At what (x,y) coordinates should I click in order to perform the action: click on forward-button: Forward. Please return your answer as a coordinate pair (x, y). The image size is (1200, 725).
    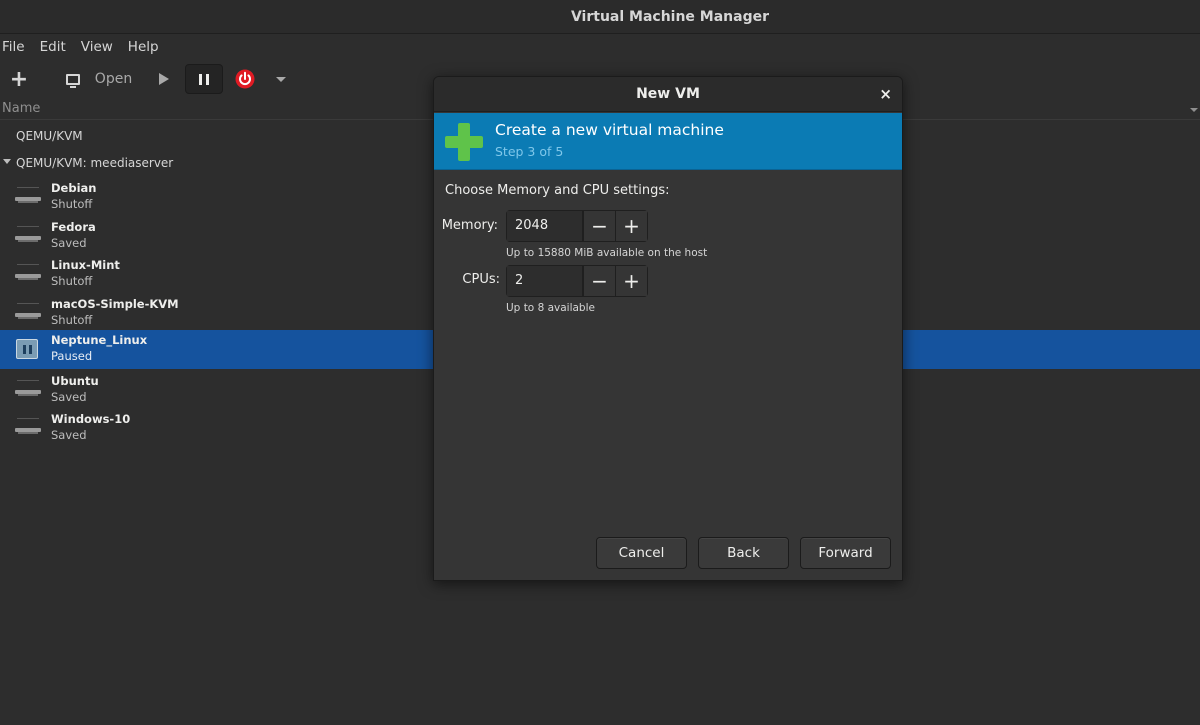
    Looking at the image, I should click on (845, 553).